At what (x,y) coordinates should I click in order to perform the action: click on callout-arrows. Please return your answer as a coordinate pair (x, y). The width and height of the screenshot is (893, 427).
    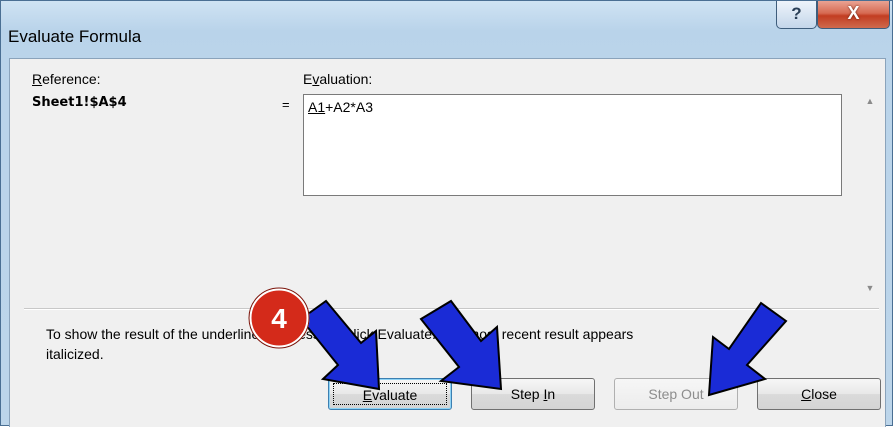
    Looking at the image, I should click on (543, 348).